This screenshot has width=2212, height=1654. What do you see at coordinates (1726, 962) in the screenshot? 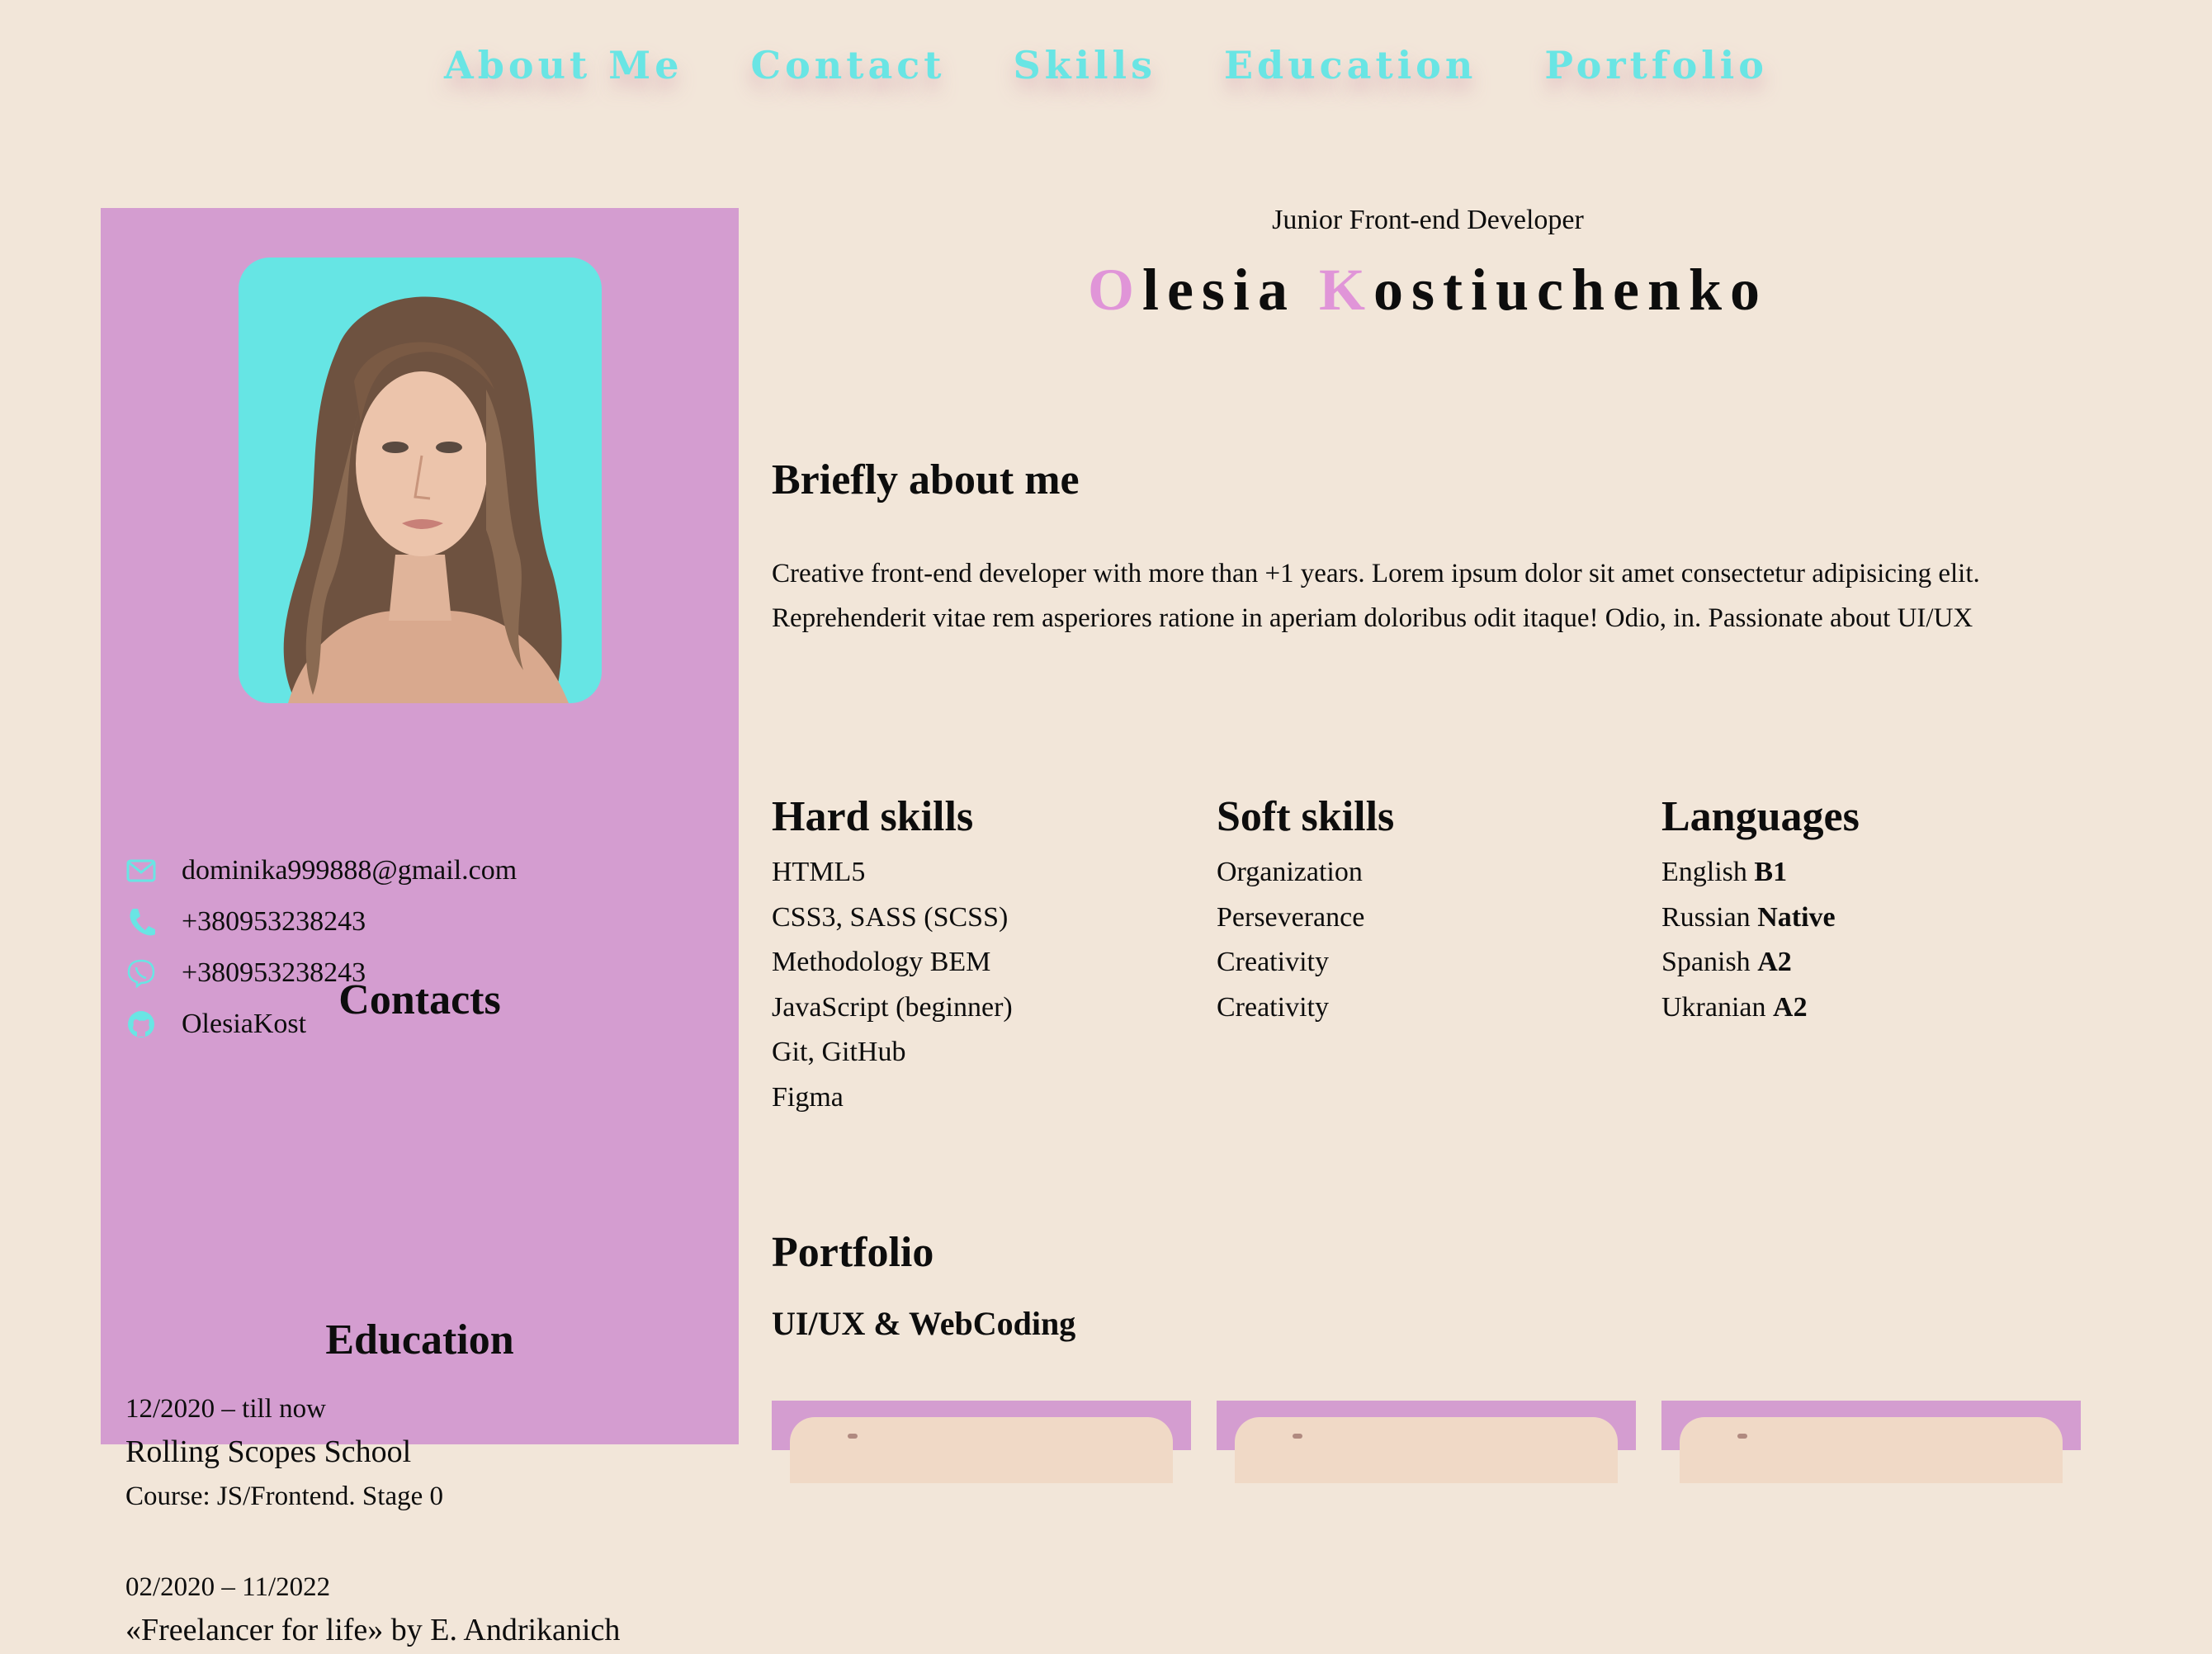
I see `language-item: Spanish A2` at bounding box center [1726, 962].